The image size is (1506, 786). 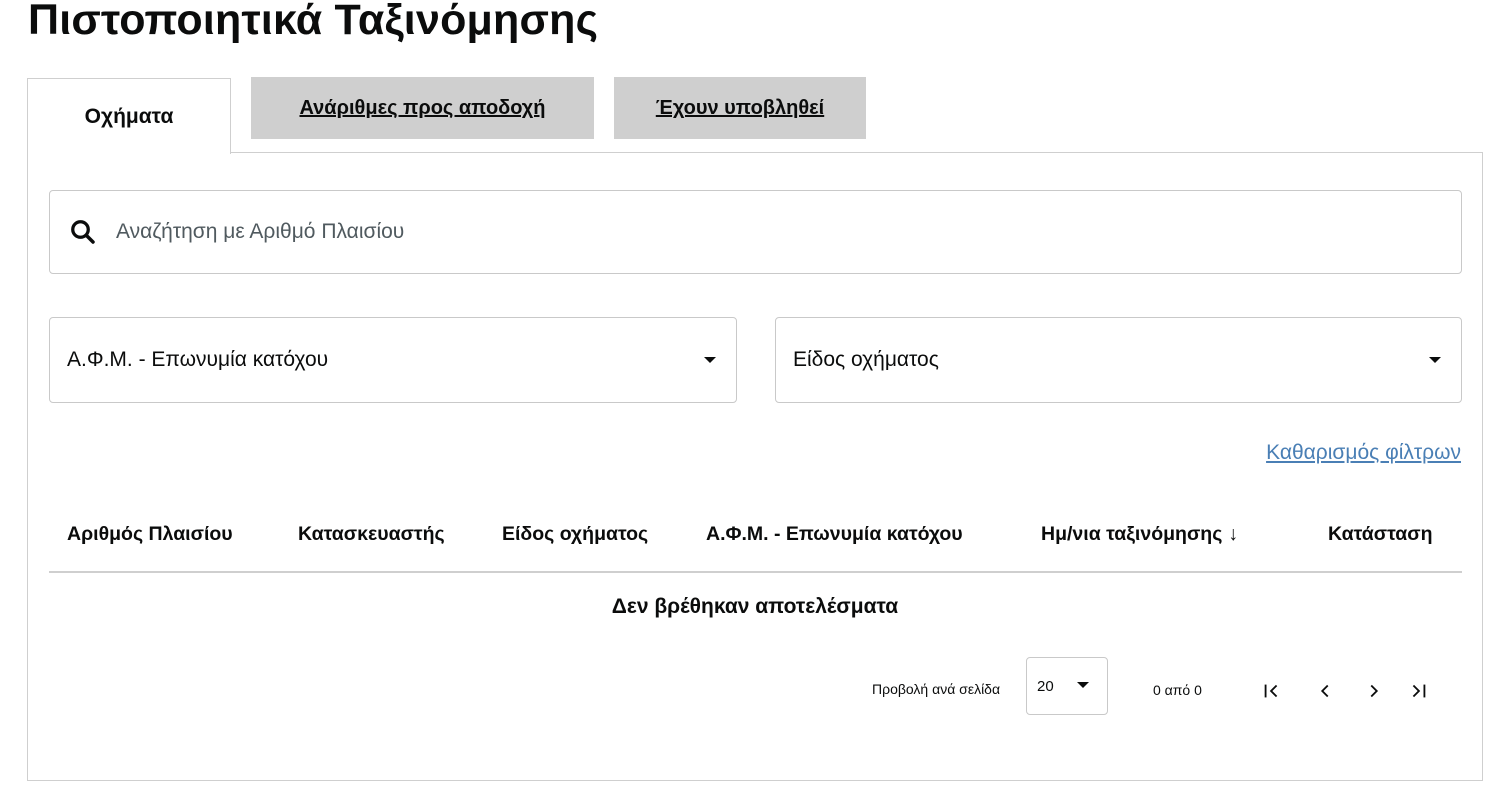 What do you see at coordinates (150, 534) in the screenshot?
I see `column-header-chassis-number: Αριθμός Πλαισίου` at bounding box center [150, 534].